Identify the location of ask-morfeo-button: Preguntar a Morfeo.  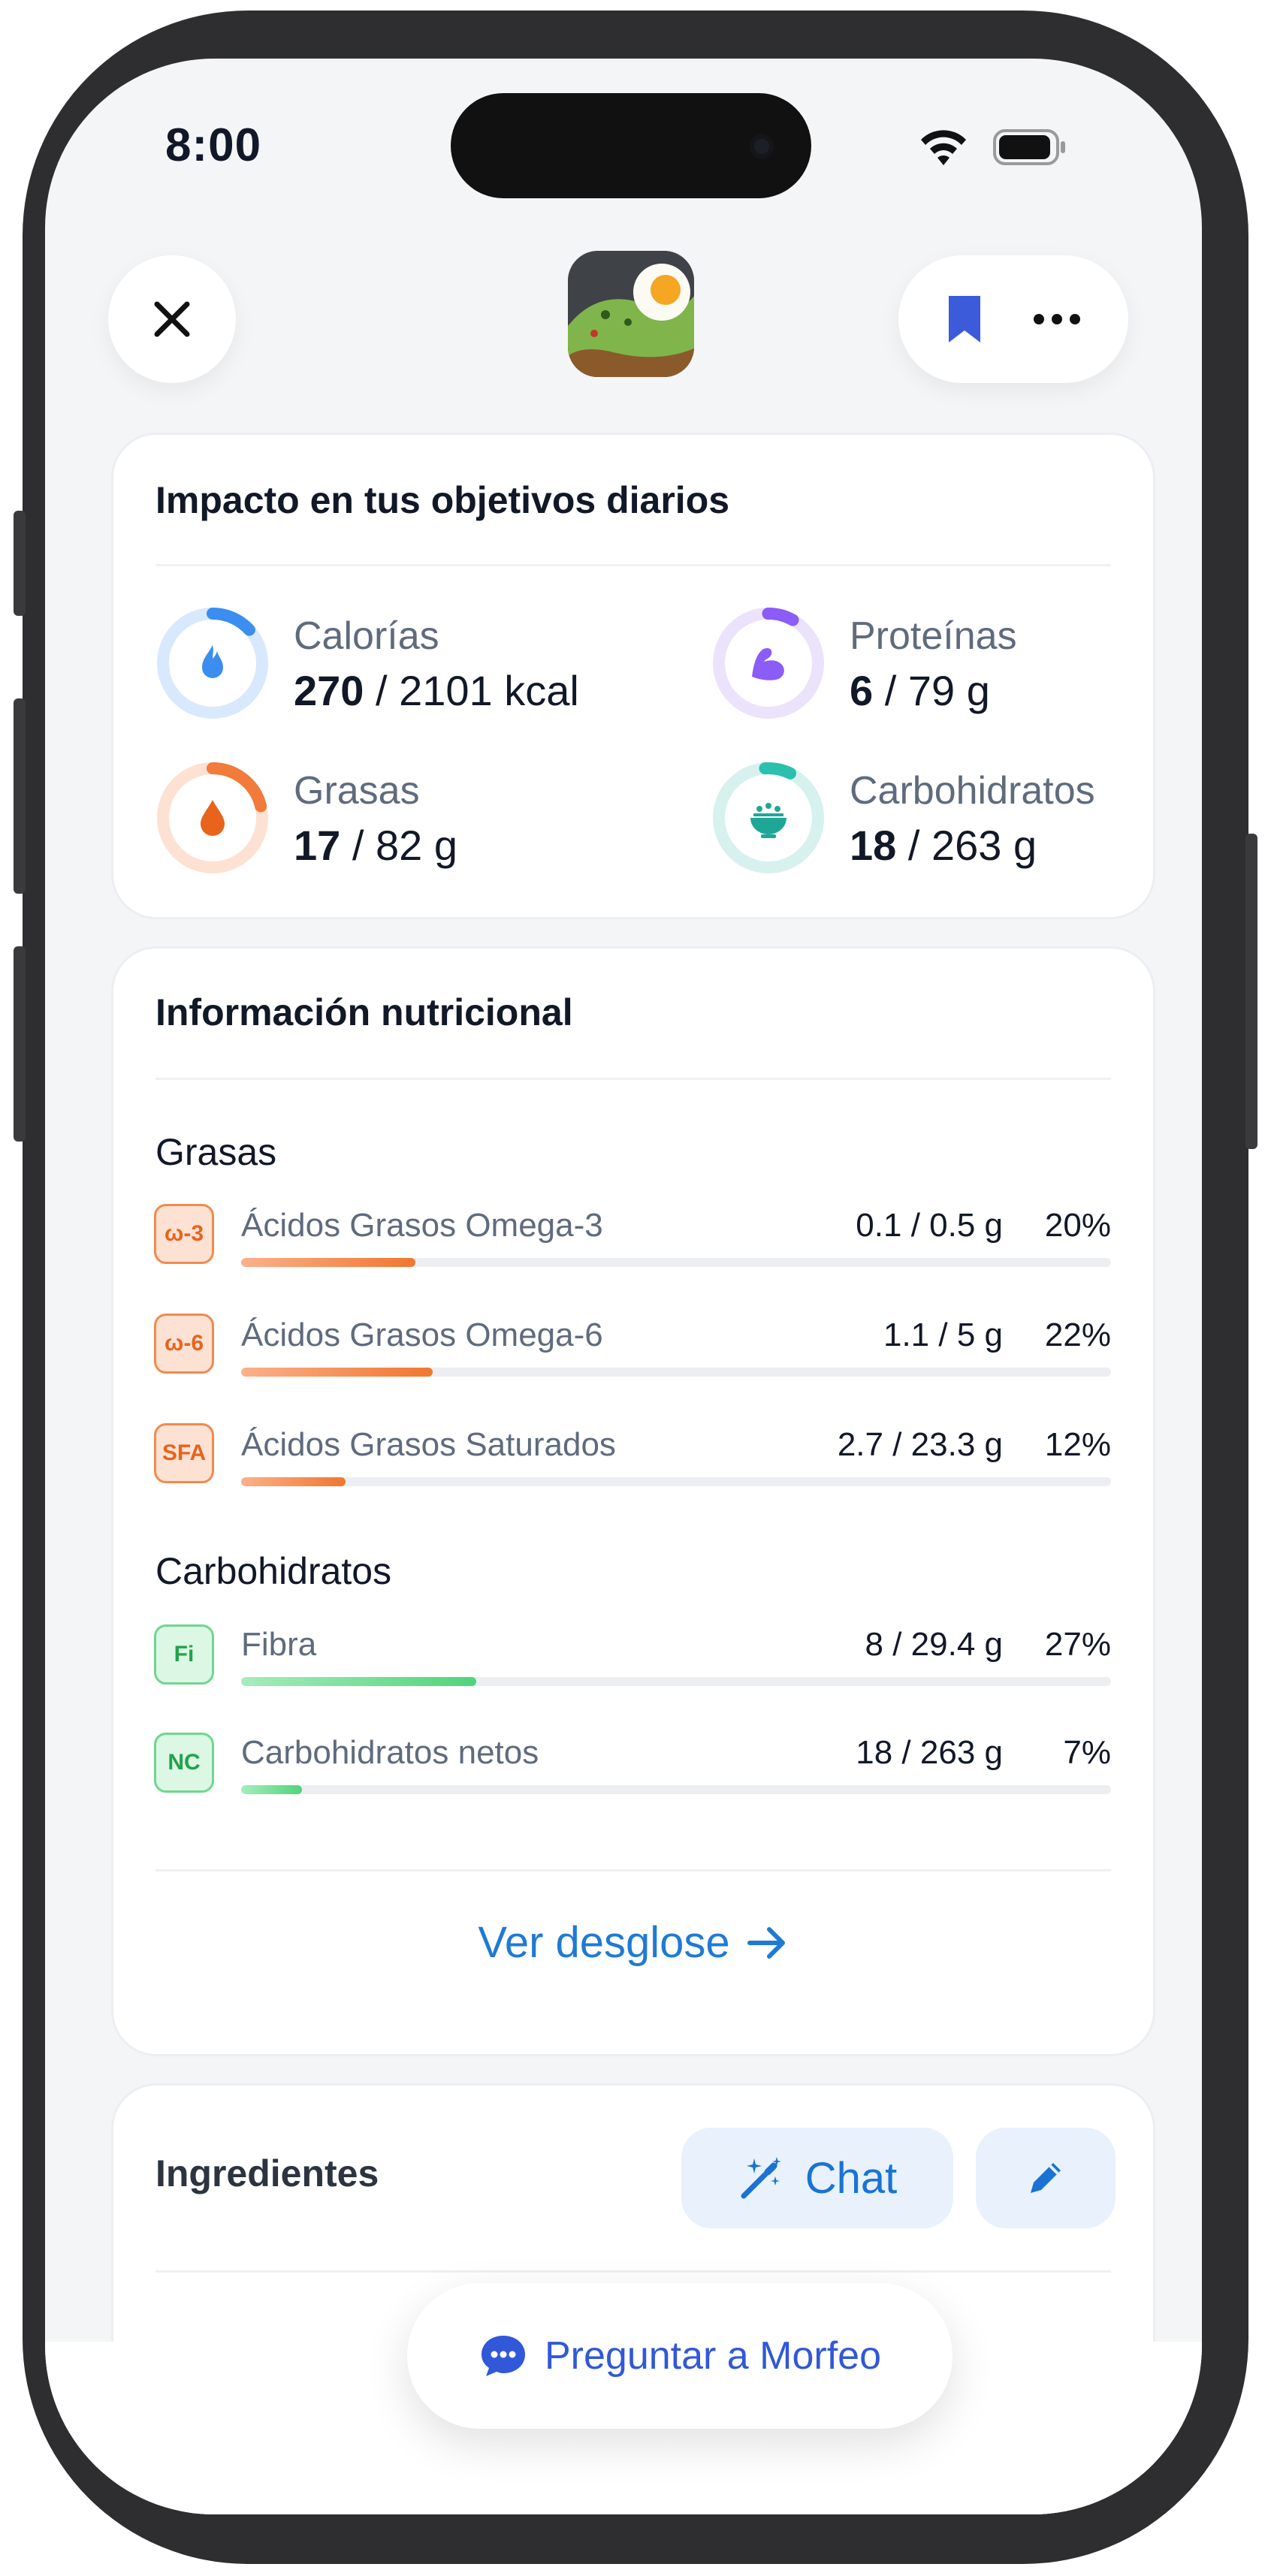
(679, 2356).